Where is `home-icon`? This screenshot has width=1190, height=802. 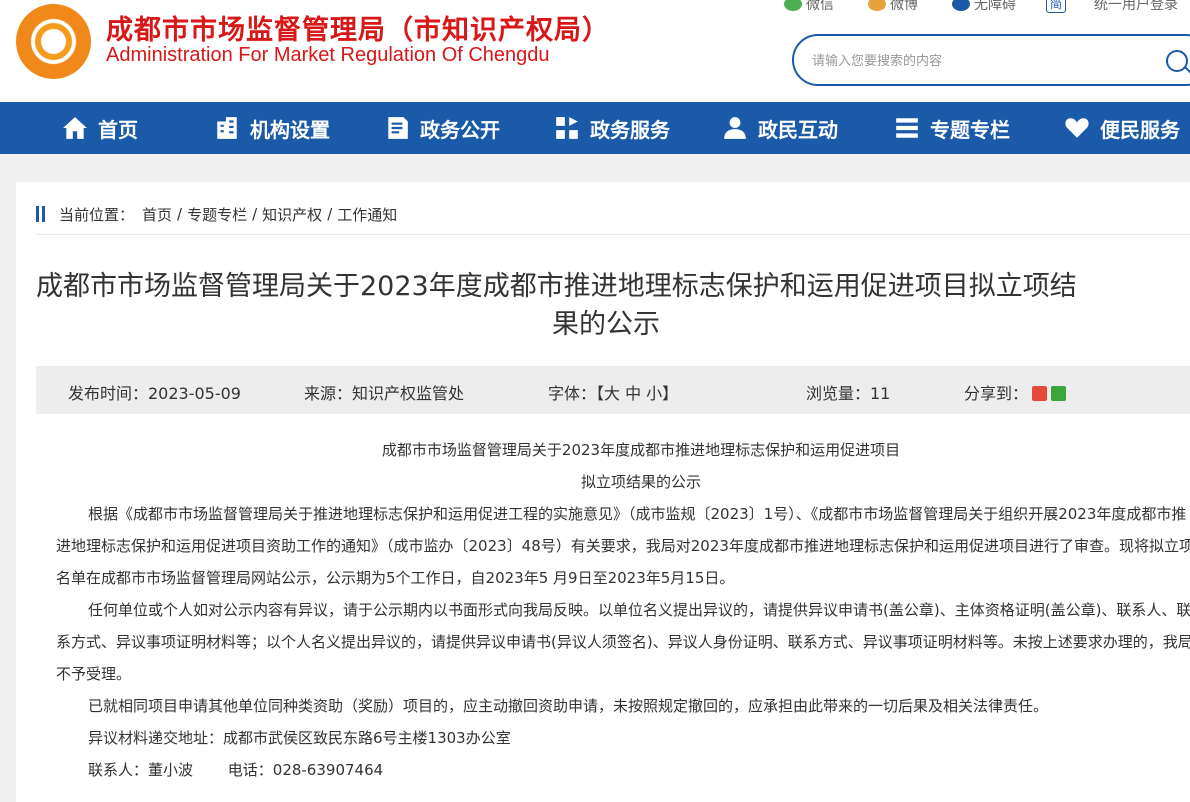
home-icon is located at coordinates (75, 128).